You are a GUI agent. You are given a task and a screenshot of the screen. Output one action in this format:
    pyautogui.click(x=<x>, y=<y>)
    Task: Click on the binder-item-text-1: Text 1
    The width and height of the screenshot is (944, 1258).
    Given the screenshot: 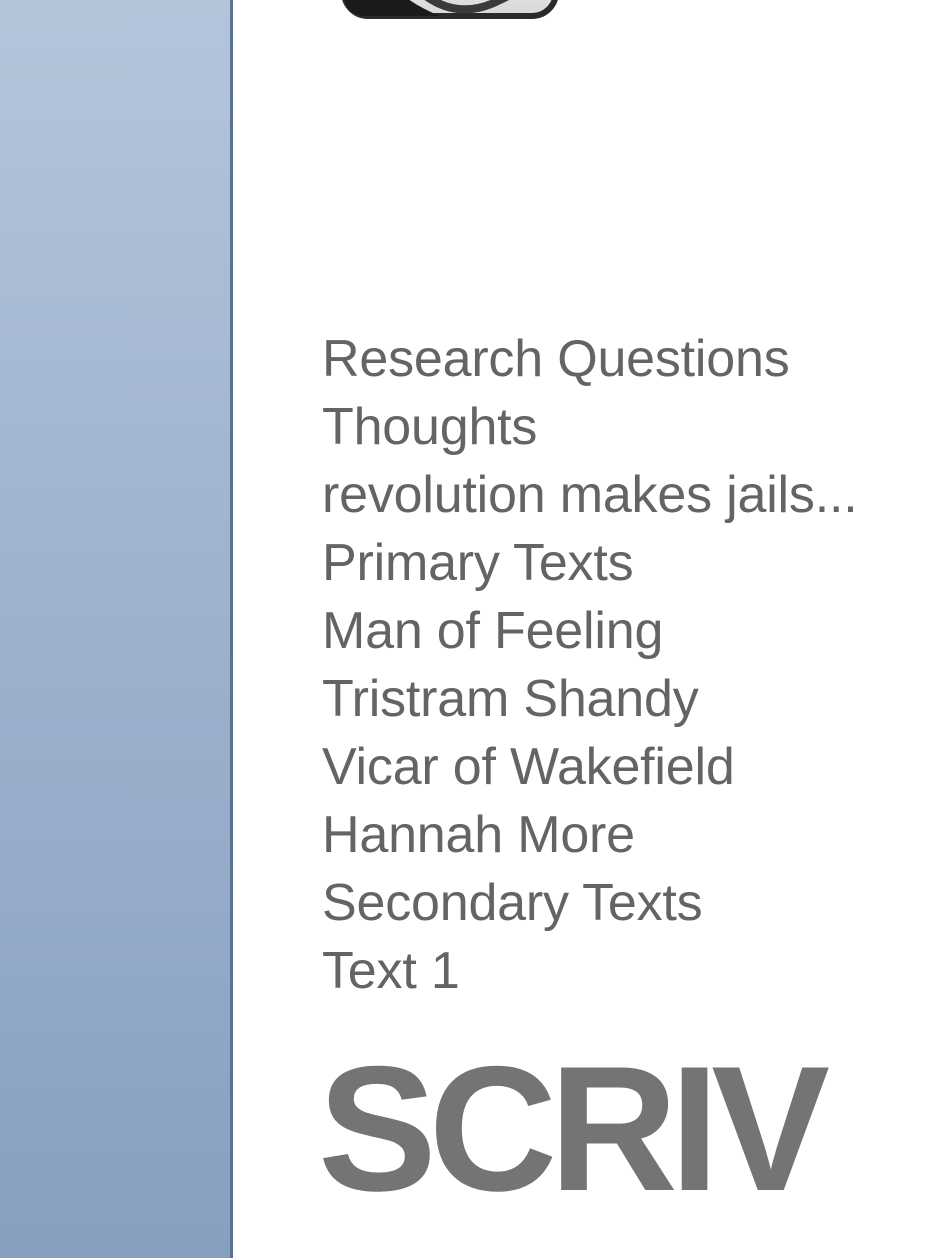 What is the action you would take?
    pyautogui.click(x=589, y=971)
    